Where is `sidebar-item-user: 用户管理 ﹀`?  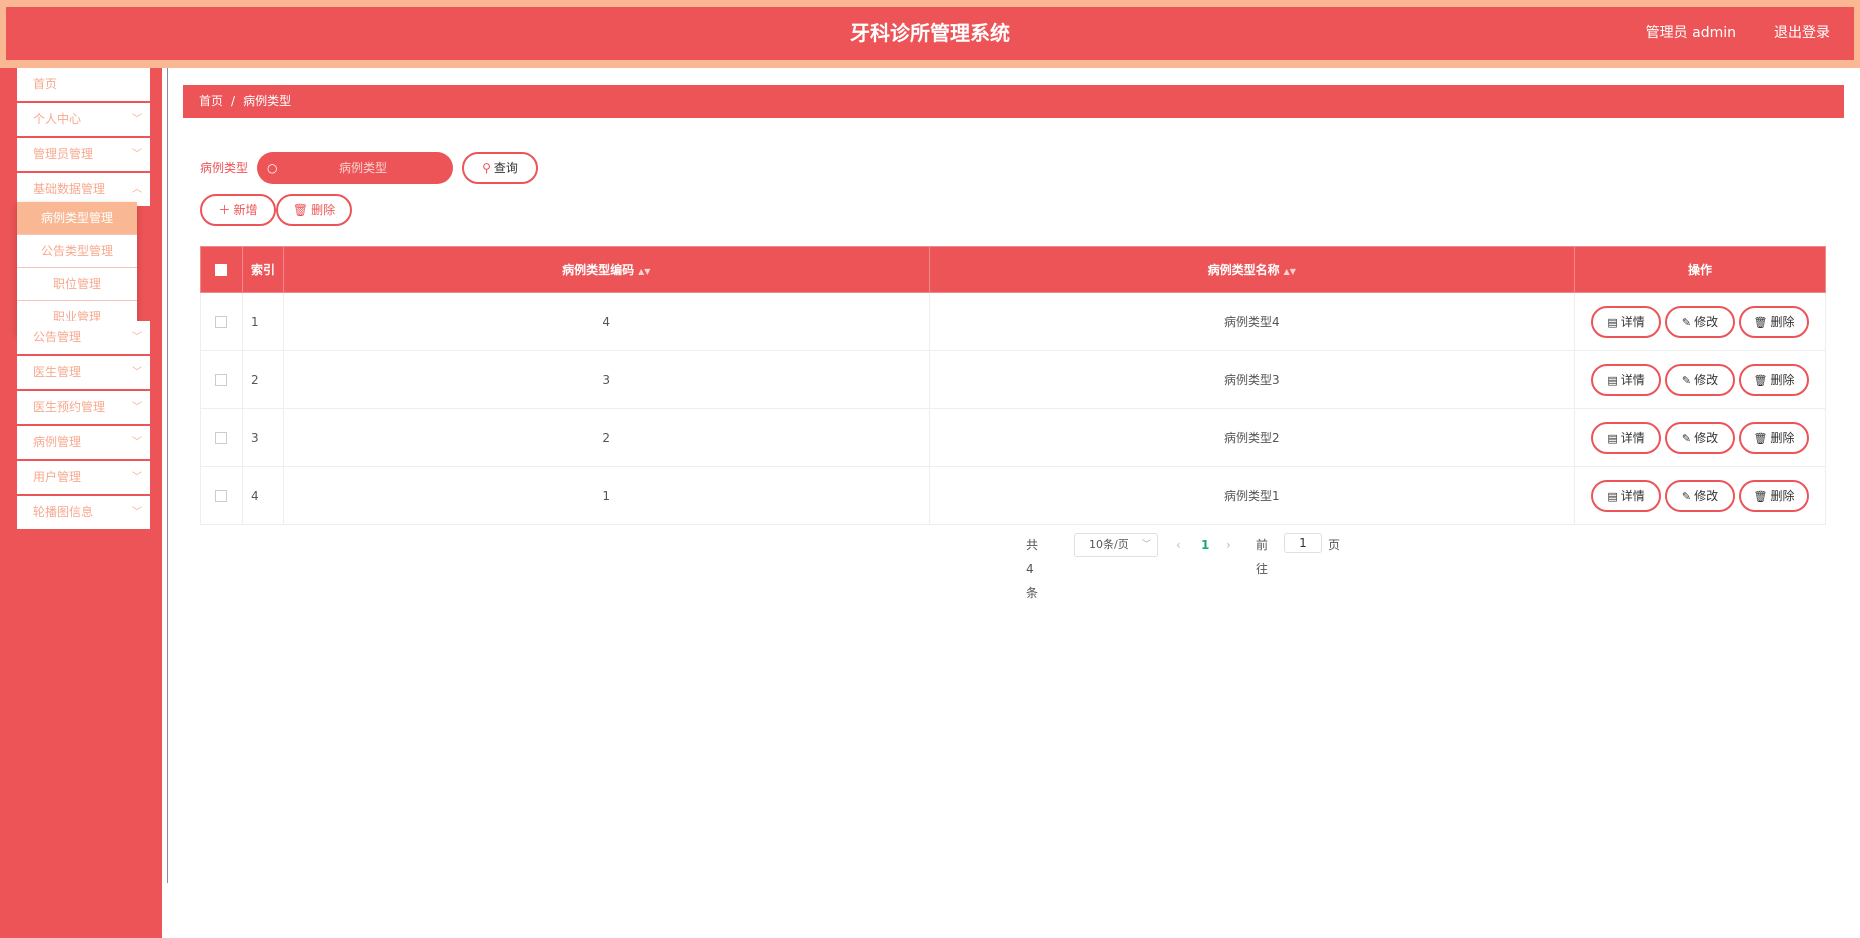 sidebar-item-user: 用户管理 ﹀ is located at coordinates (83, 477).